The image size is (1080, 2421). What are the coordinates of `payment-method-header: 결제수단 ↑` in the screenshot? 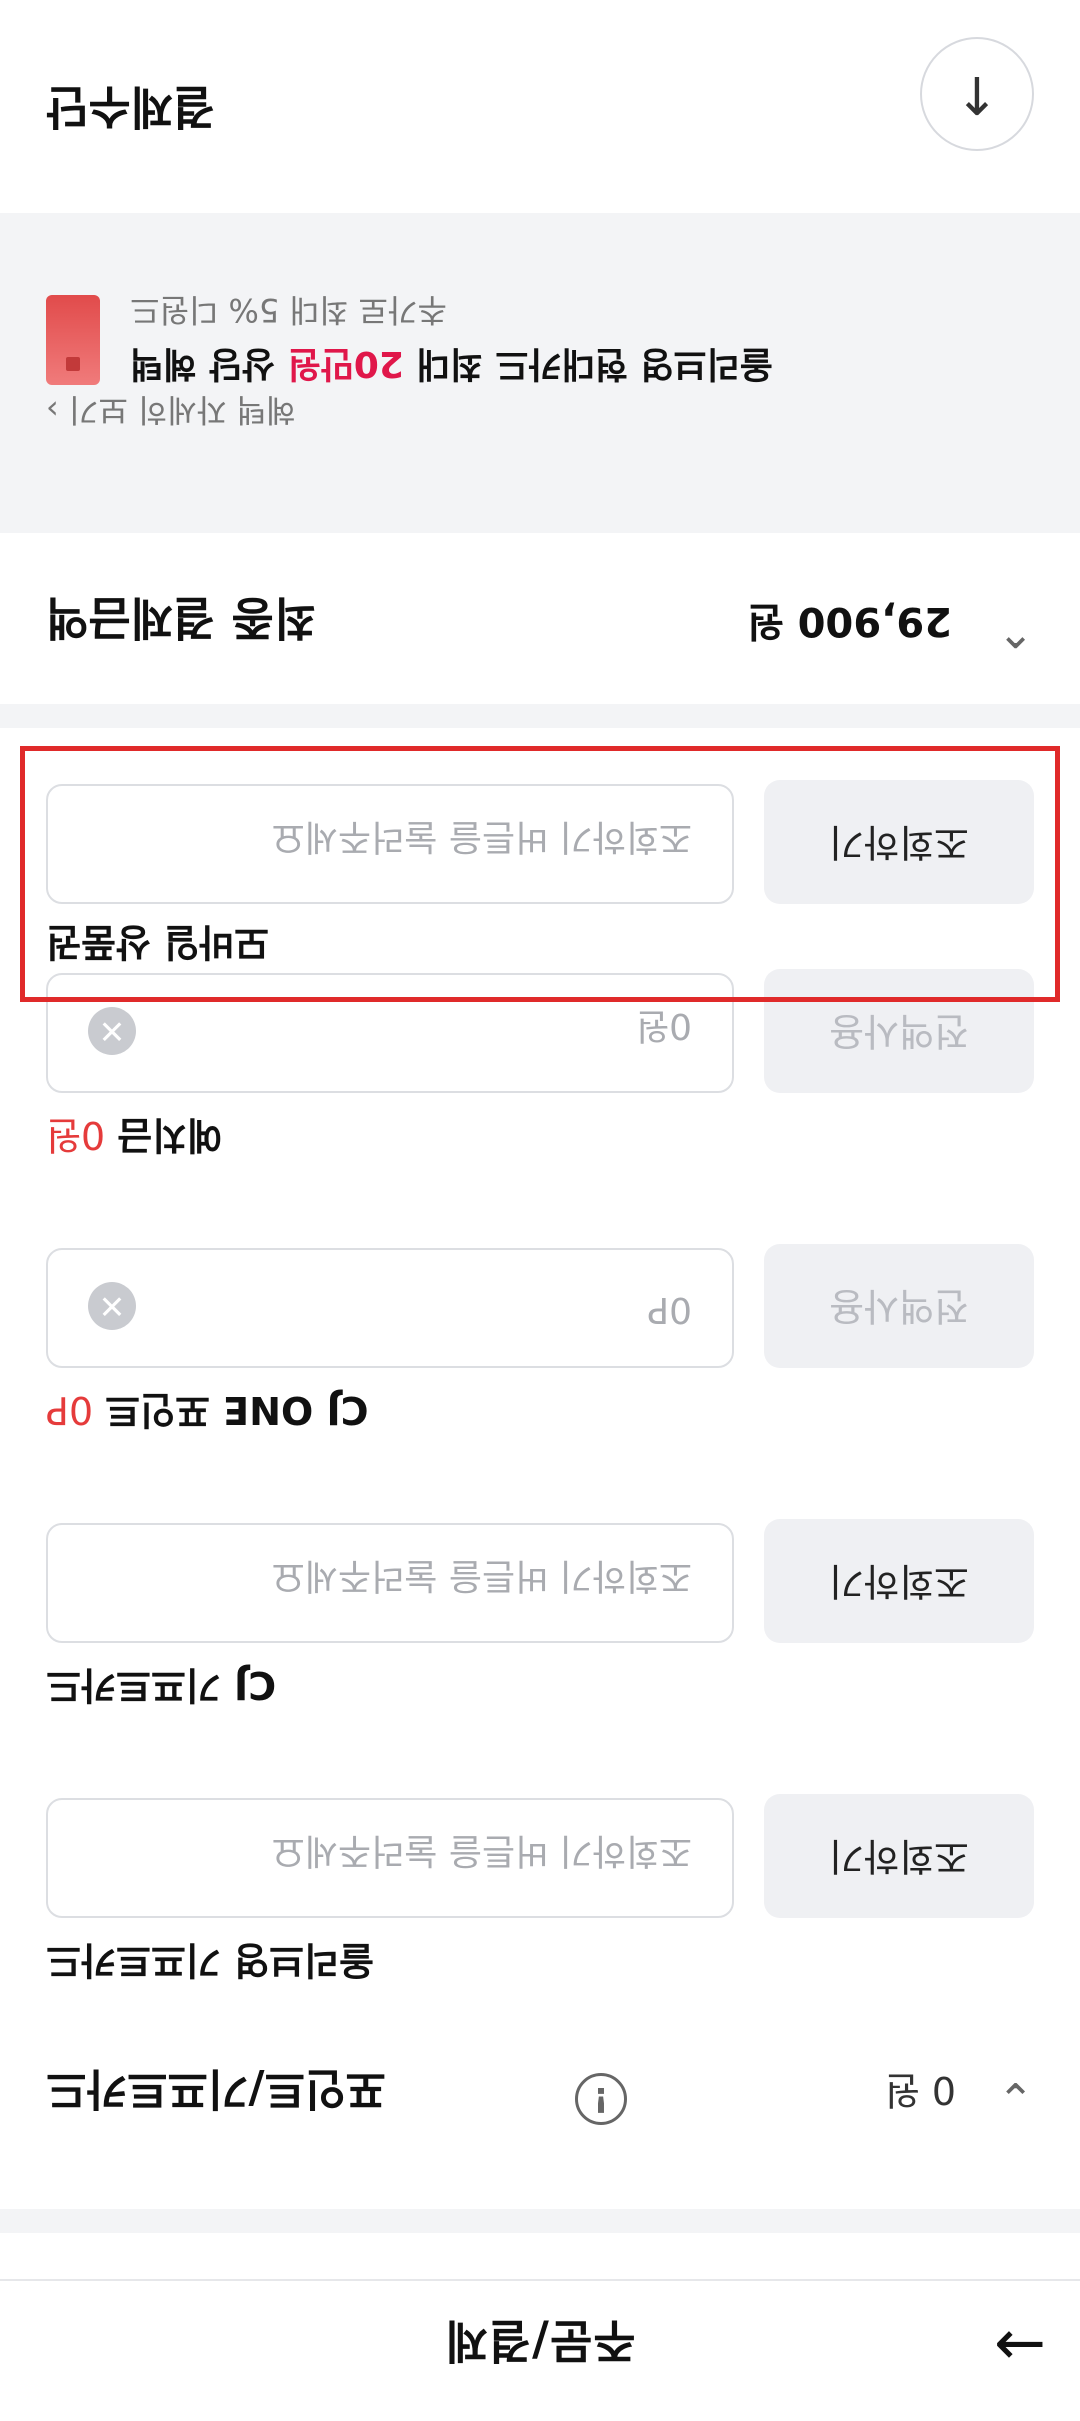 It's located at (540, 106).